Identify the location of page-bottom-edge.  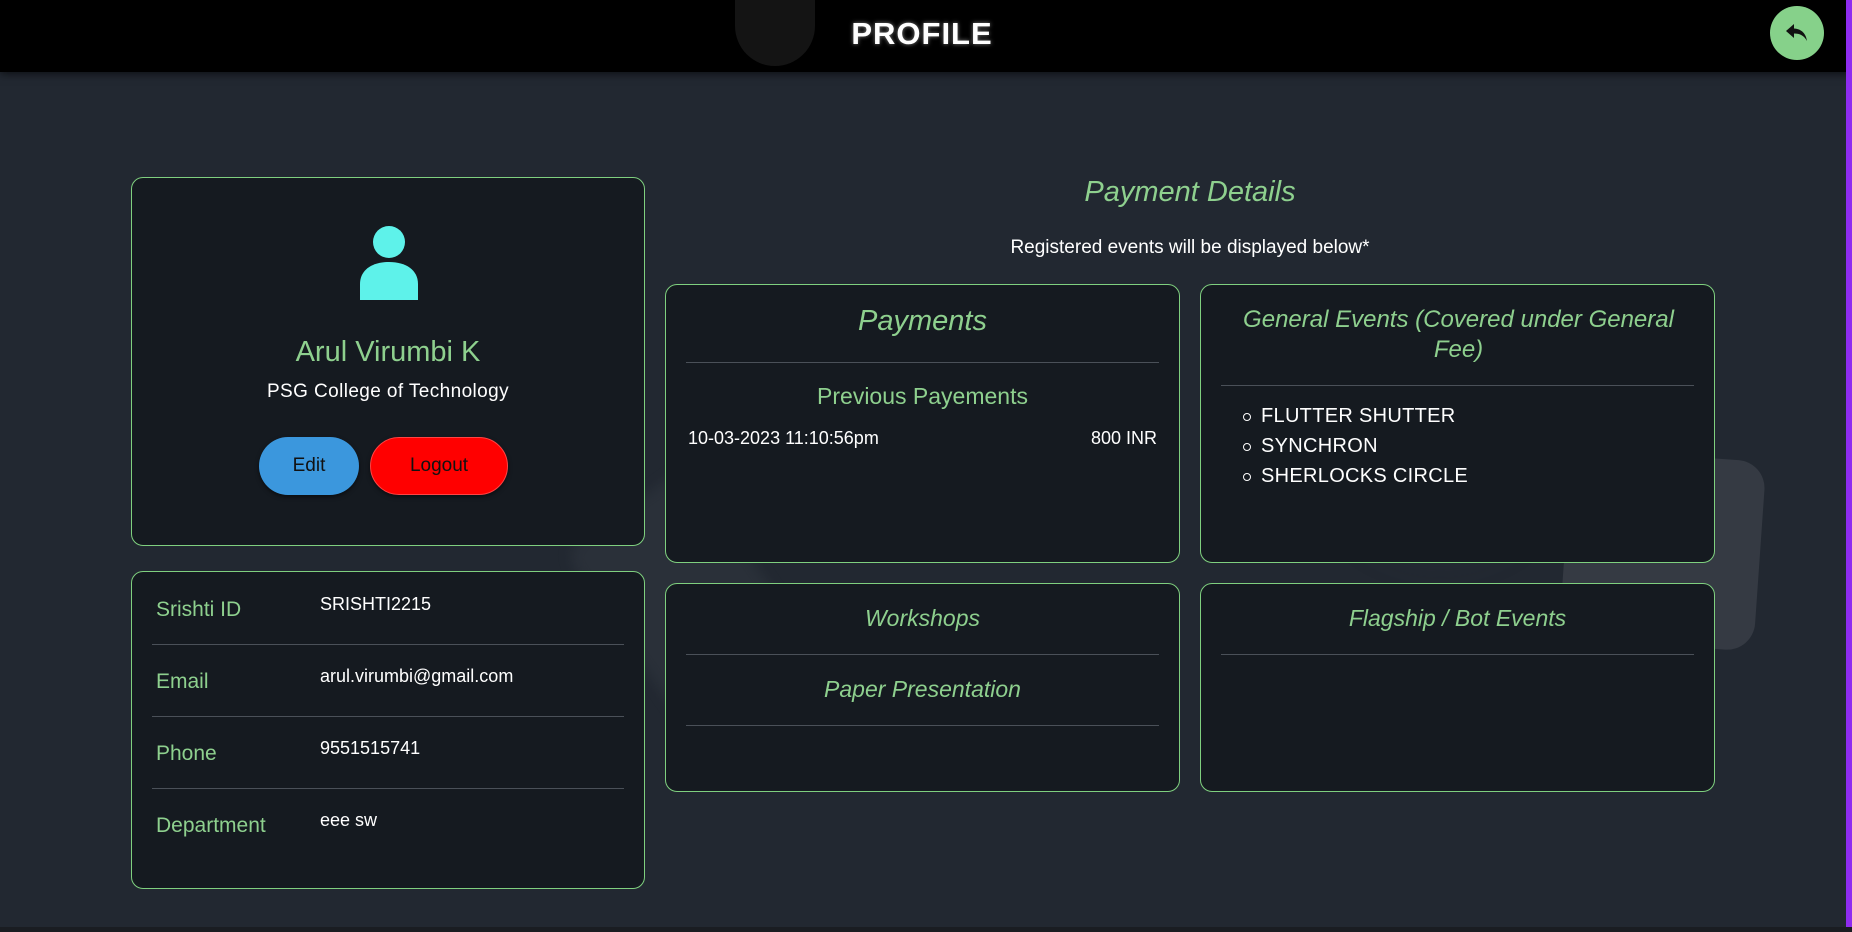
(926, 929).